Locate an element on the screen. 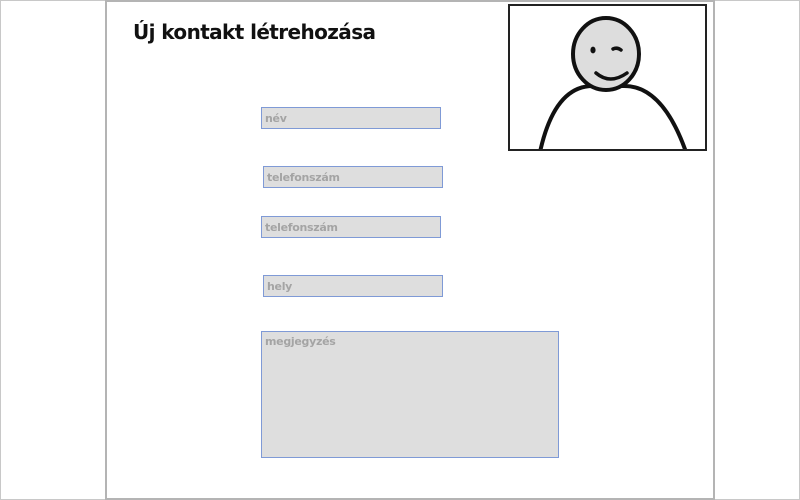  page-title: Új kontakt létrehozása is located at coordinates (254, 32).